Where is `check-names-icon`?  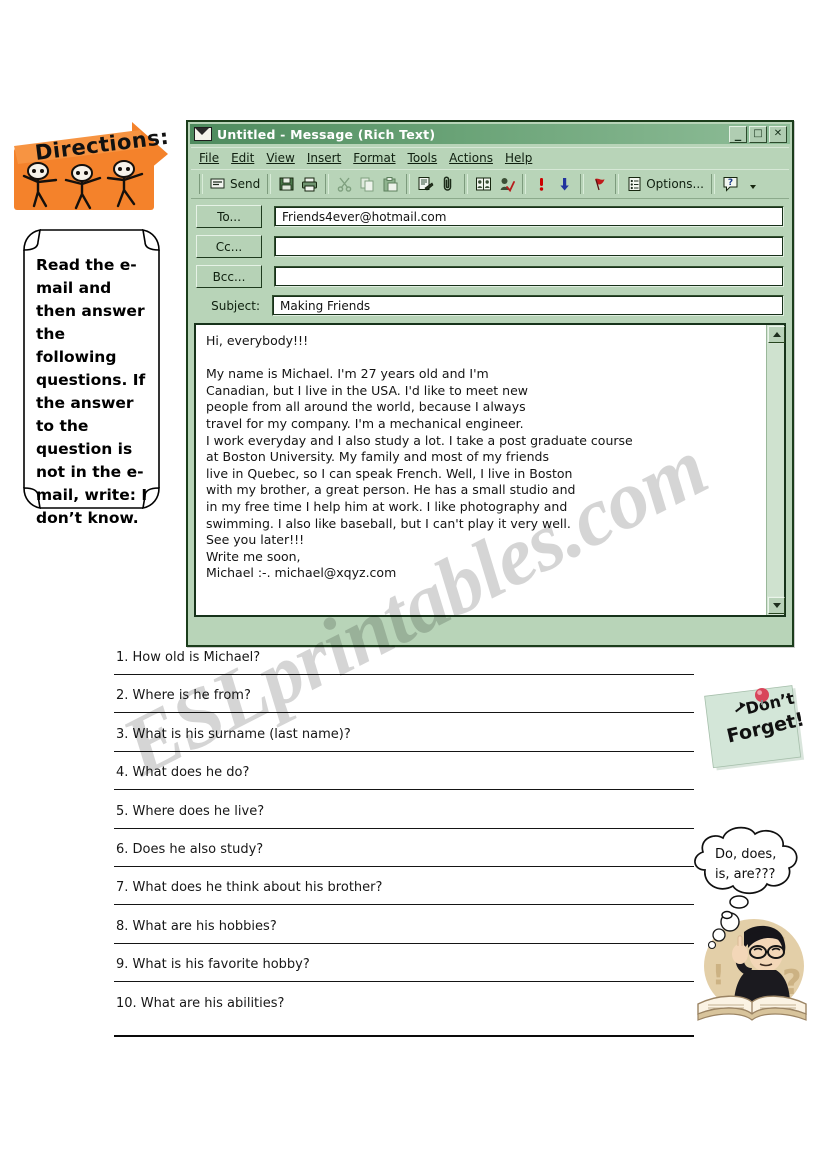
check-names-icon is located at coordinates (508, 185).